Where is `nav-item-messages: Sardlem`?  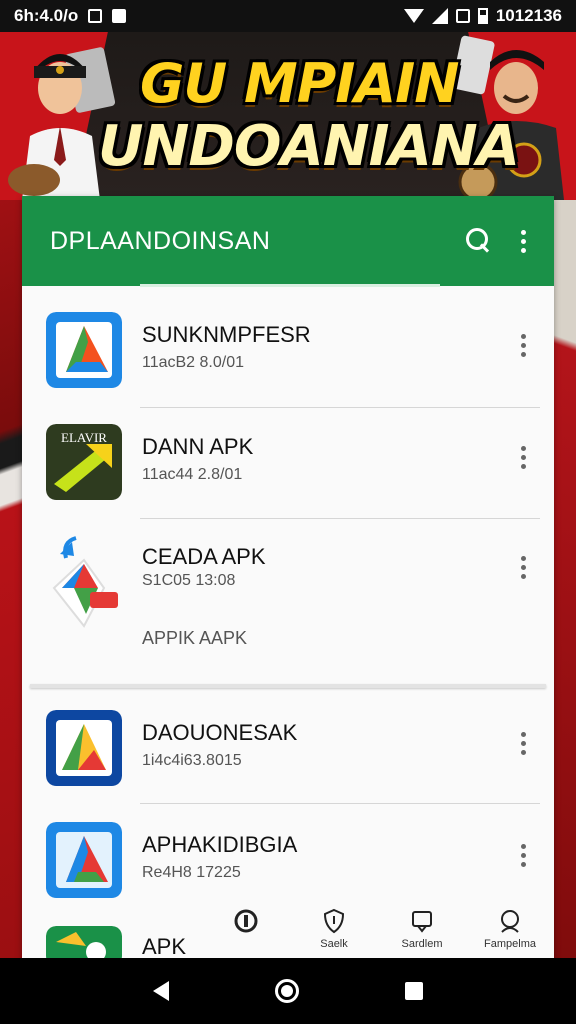
nav-item-messages: Sardlem is located at coordinates (422, 934).